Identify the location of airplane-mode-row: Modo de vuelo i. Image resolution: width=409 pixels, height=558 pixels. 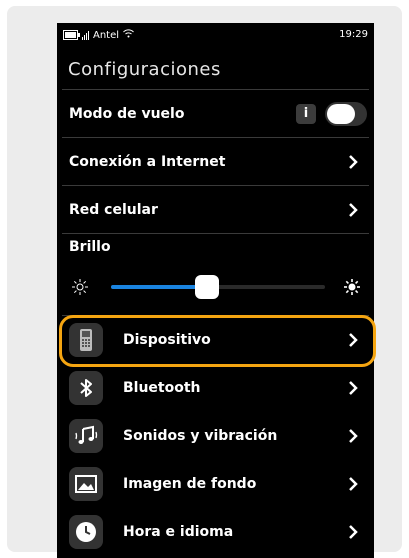
(215, 113).